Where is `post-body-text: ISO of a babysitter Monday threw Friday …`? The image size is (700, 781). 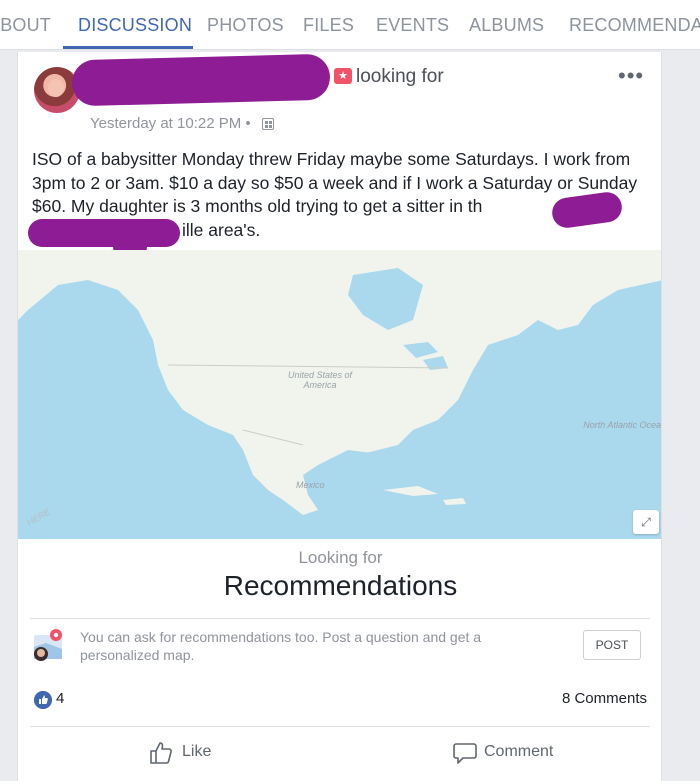
post-body-text: ISO of a babysitter Monday threw Friday … is located at coordinates (335, 182).